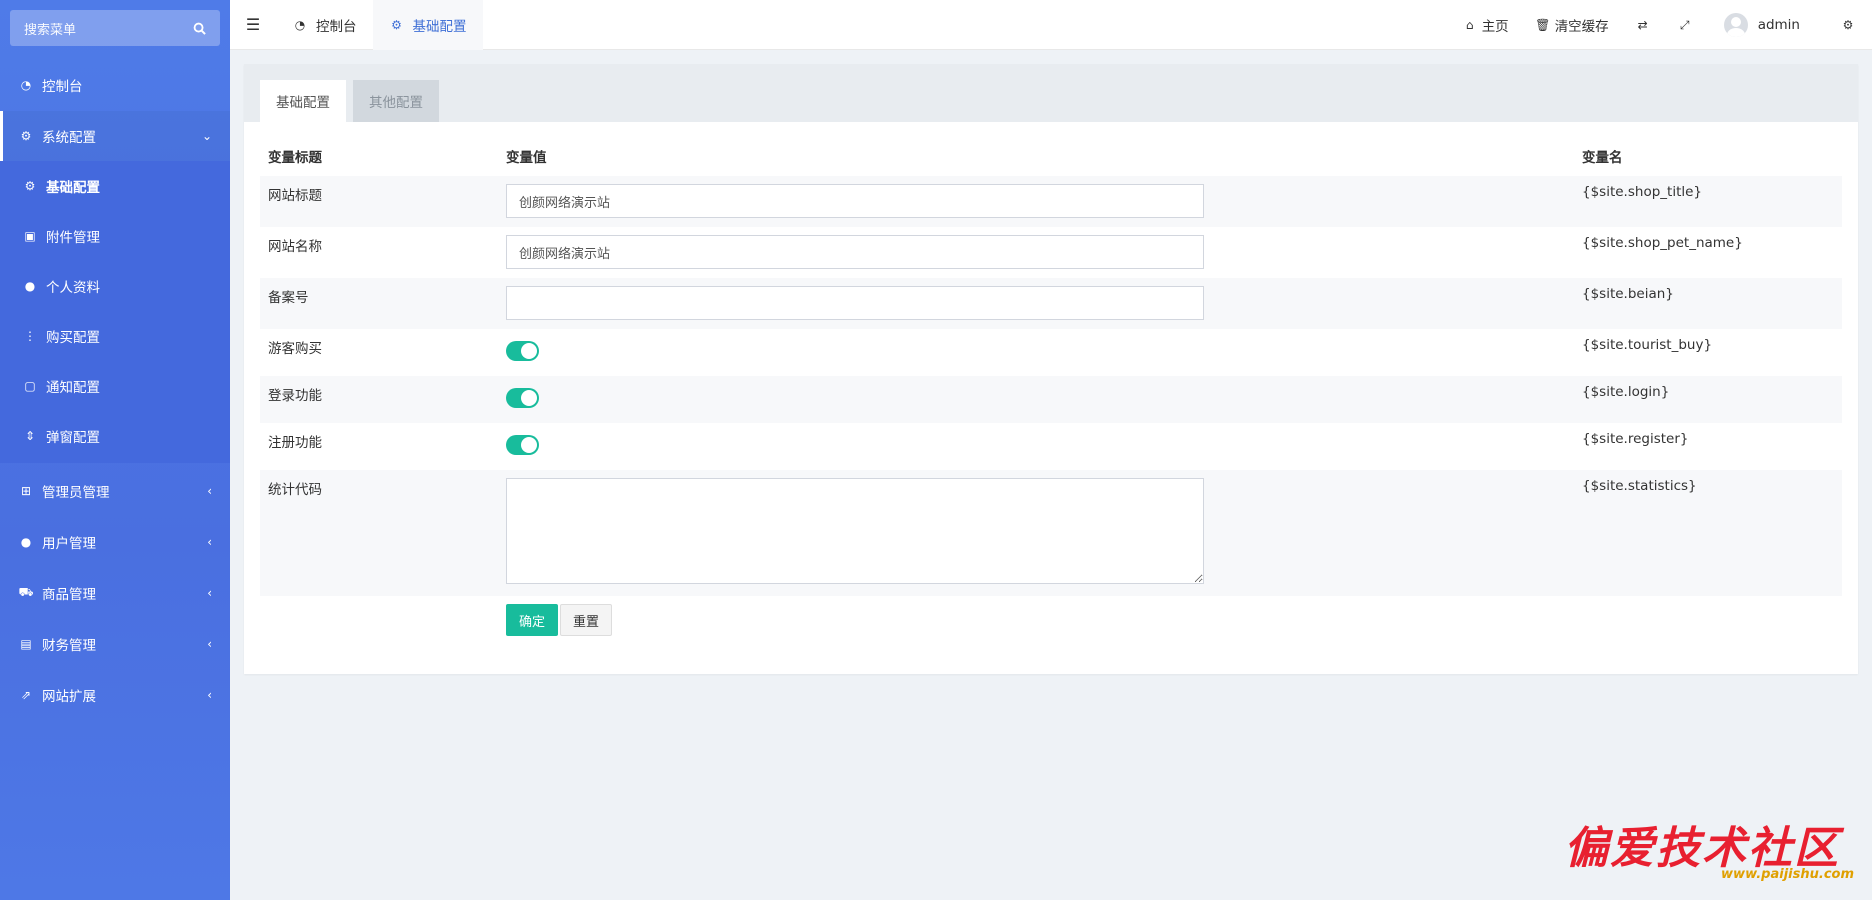 Image resolution: width=1872 pixels, height=900 pixels. What do you see at coordinates (115, 136) in the screenshot?
I see `sidebar-item-system-config: ⚙ 系统配置 ⌄` at bounding box center [115, 136].